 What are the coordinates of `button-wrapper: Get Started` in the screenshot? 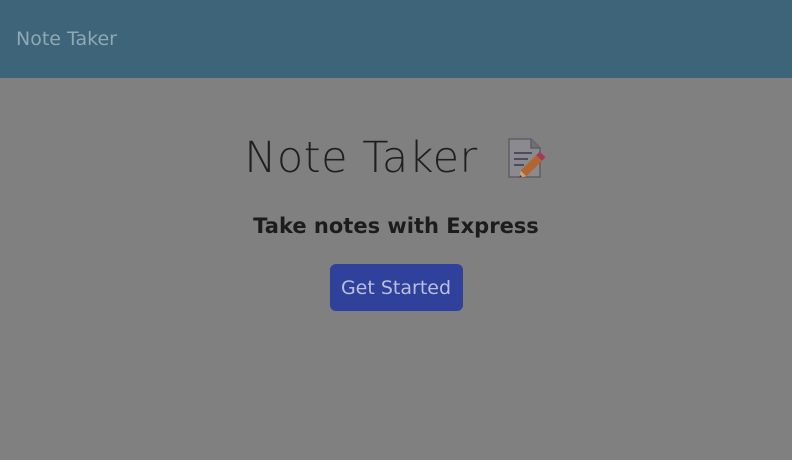 It's located at (396, 287).